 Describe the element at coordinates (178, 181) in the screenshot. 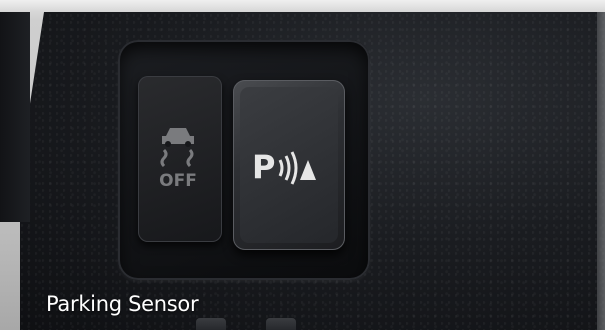

I see `traction-off-label: OFF` at that location.